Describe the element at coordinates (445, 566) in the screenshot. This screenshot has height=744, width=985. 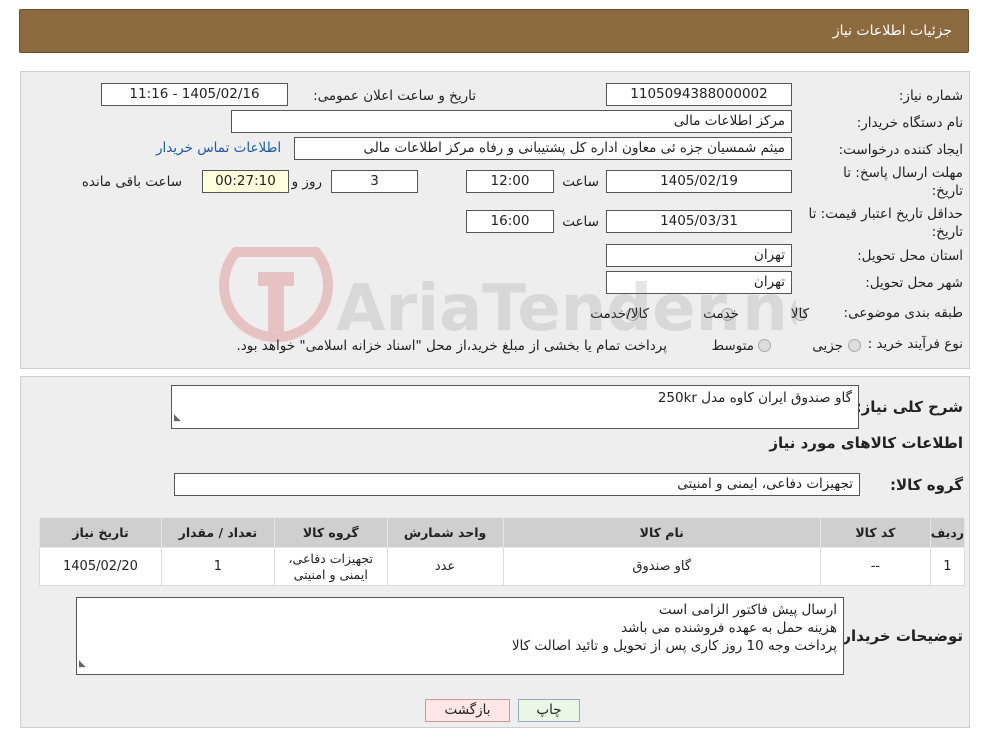
I see `cell-unit: عدد` at that location.